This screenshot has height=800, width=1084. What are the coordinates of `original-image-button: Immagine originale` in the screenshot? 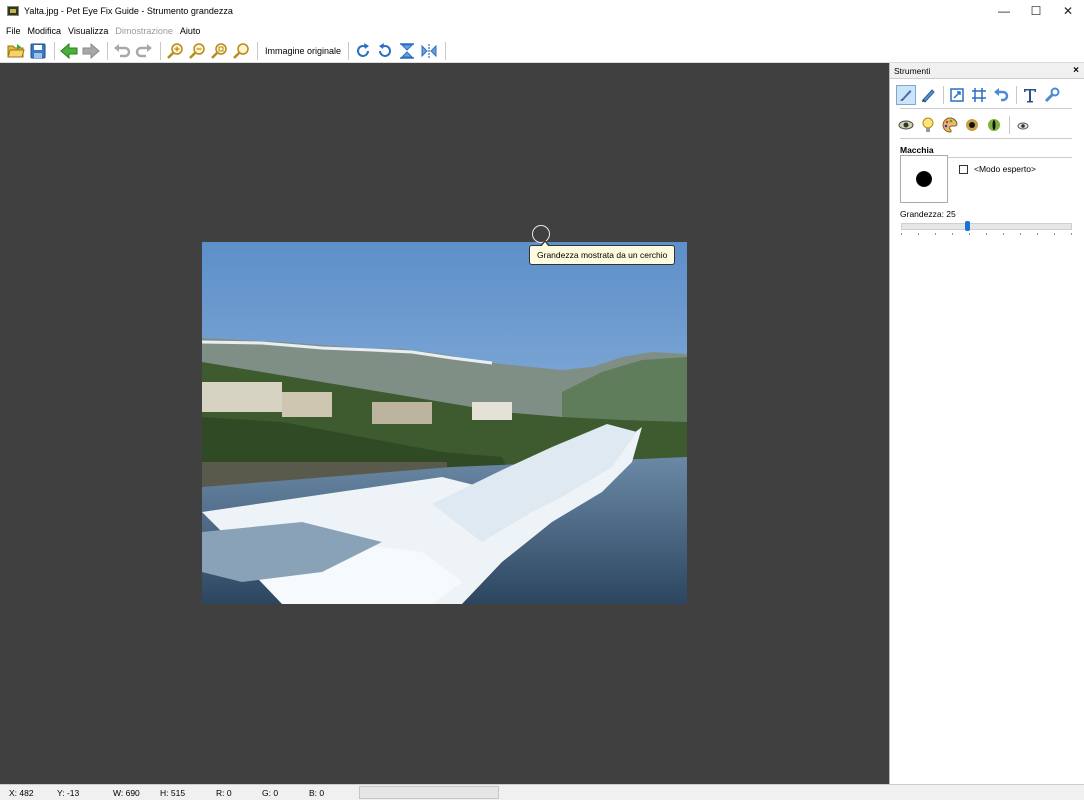 It's located at (303, 51).